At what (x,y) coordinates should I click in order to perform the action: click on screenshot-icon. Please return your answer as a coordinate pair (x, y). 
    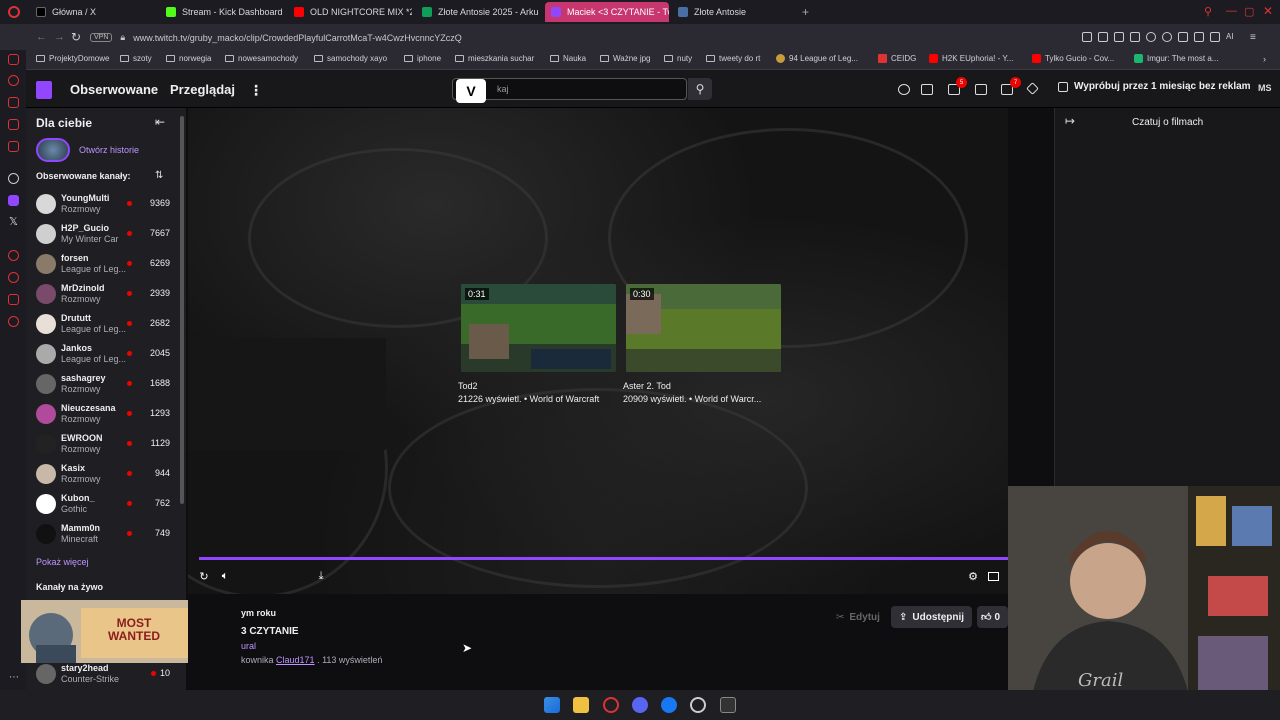
    Looking at the image, I should click on (1103, 37).